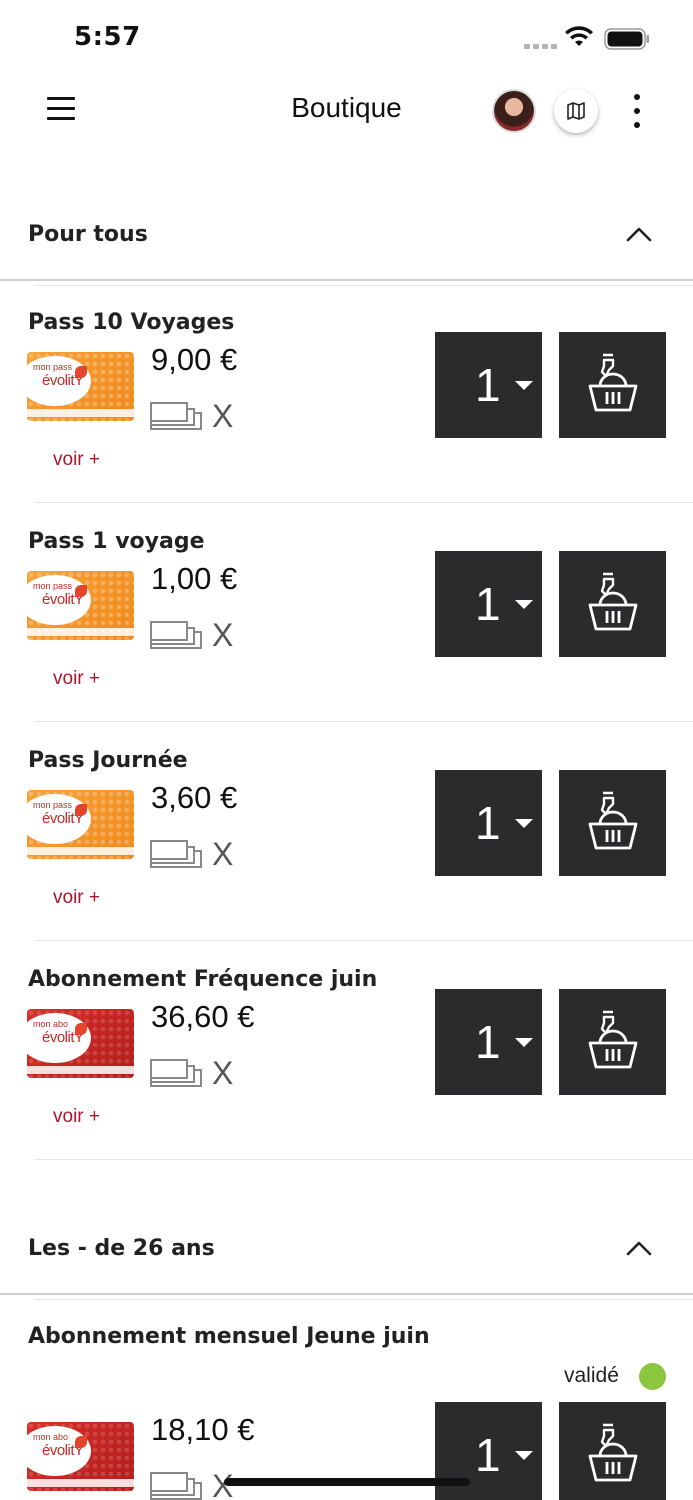  Describe the element at coordinates (194, 578) in the screenshot. I see `product-price: 1,00 €` at that location.